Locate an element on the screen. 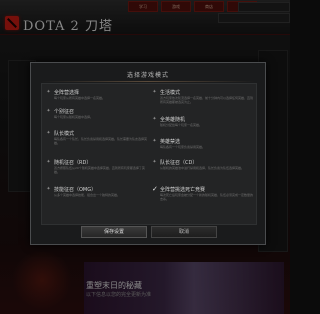 This screenshot has height=314, width=320. mode-description: 每队各有一个队长，队长负责禁用和选择英雄。队长需要为队友选择英雄。 is located at coordinates (101, 141).